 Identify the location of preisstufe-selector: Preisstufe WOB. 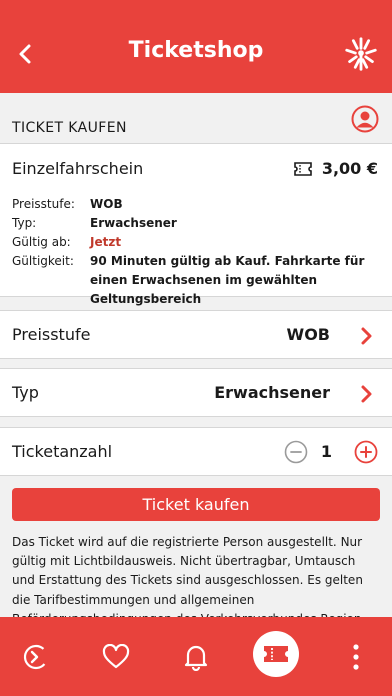
(196, 334).